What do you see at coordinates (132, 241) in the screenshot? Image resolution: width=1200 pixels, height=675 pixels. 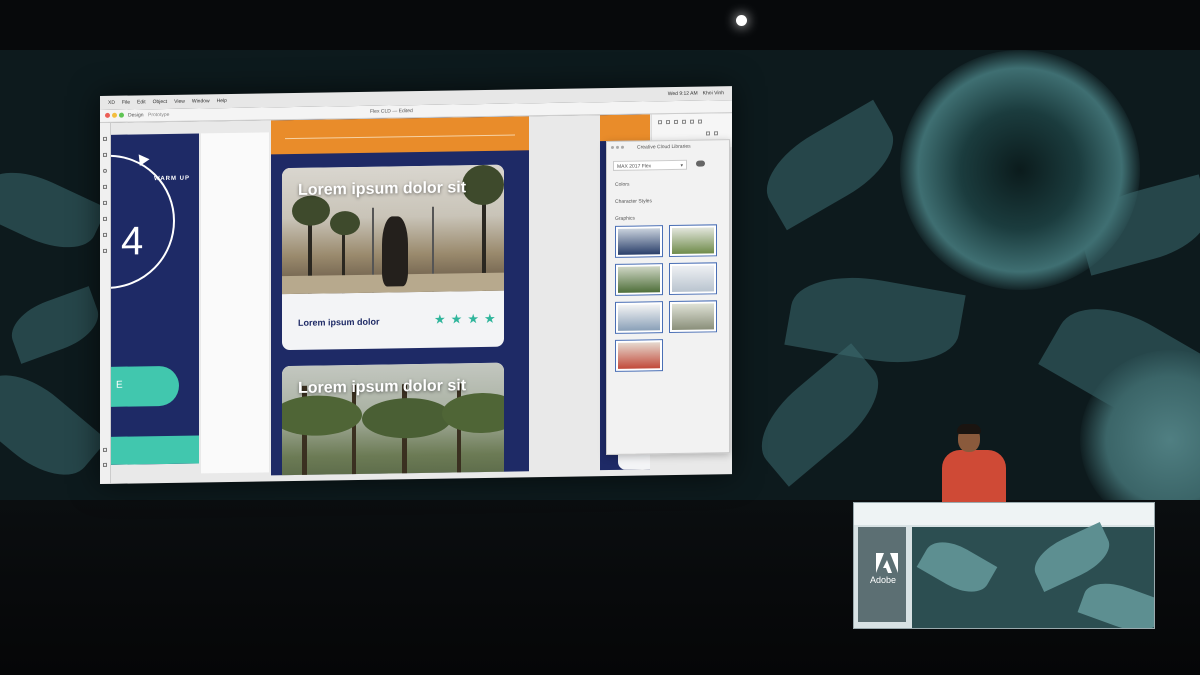 I see `timer-number: 4` at bounding box center [132, 241].